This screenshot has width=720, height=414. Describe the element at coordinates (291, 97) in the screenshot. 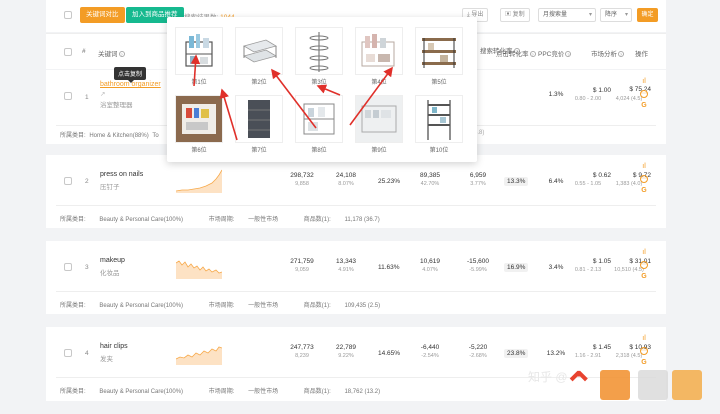

I see `annotation-arrows` at that location.